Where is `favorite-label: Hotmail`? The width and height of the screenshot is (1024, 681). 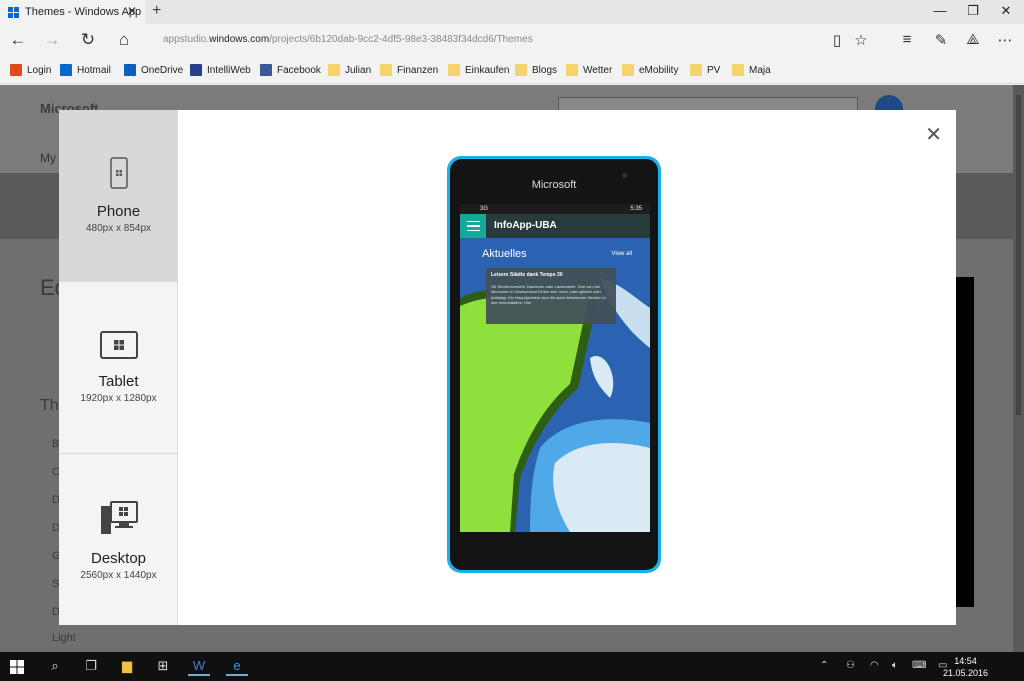 favorite-label: Hotmail is located at coordinates (94, 70).